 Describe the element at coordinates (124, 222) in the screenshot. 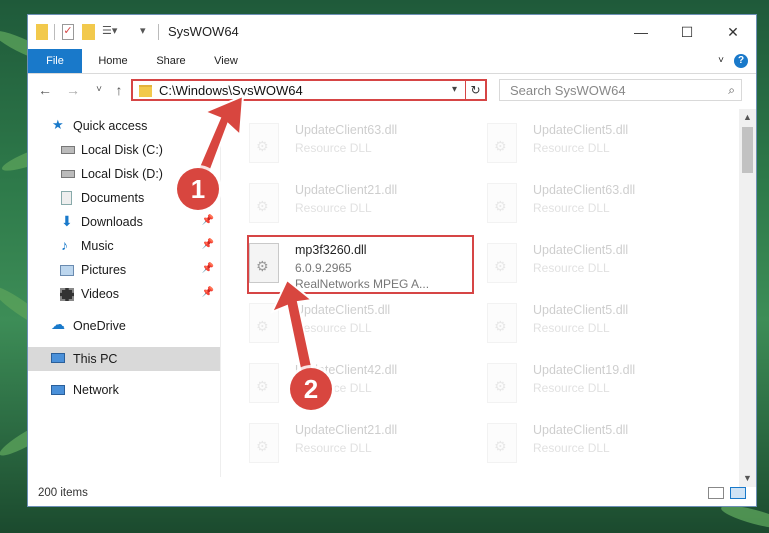

I see `sidebar-item-downloads: ⬇ Downloads 📌` at that location.